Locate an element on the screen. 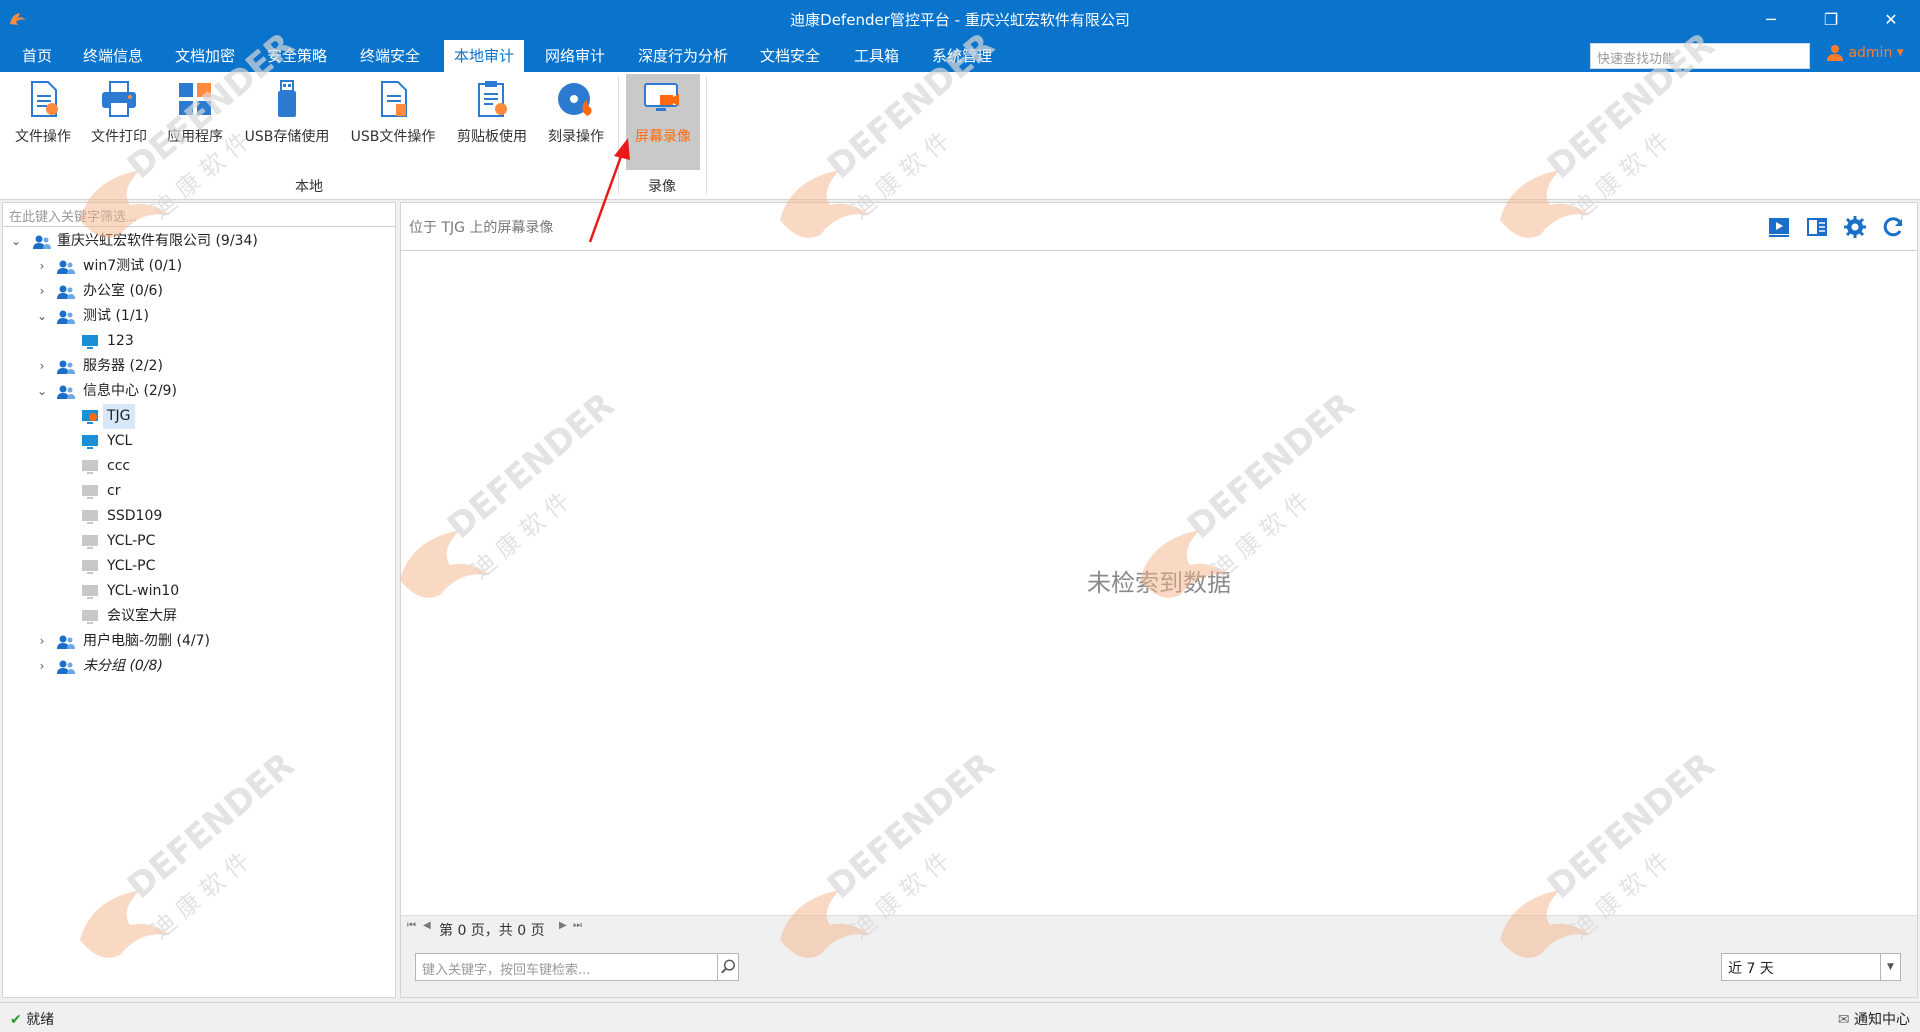 This screenshot has width=1920, height=1032. ribbon-file-operation: 文件操作 is located at coordinates (43, 118).